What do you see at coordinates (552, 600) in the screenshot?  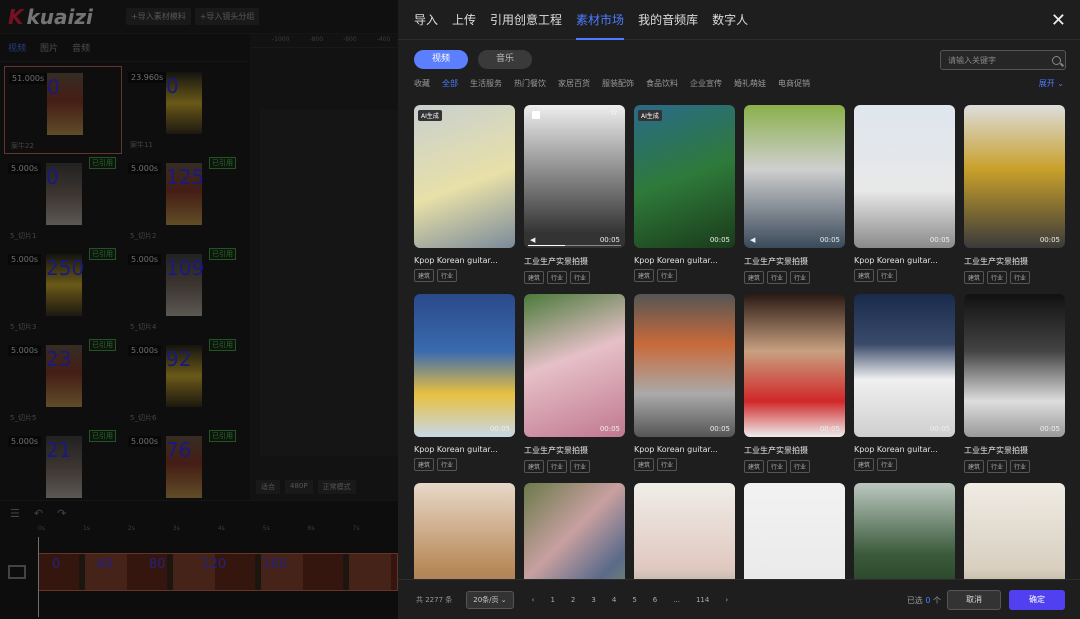 I see `page-link: 1` at bounding box center [552, 600].